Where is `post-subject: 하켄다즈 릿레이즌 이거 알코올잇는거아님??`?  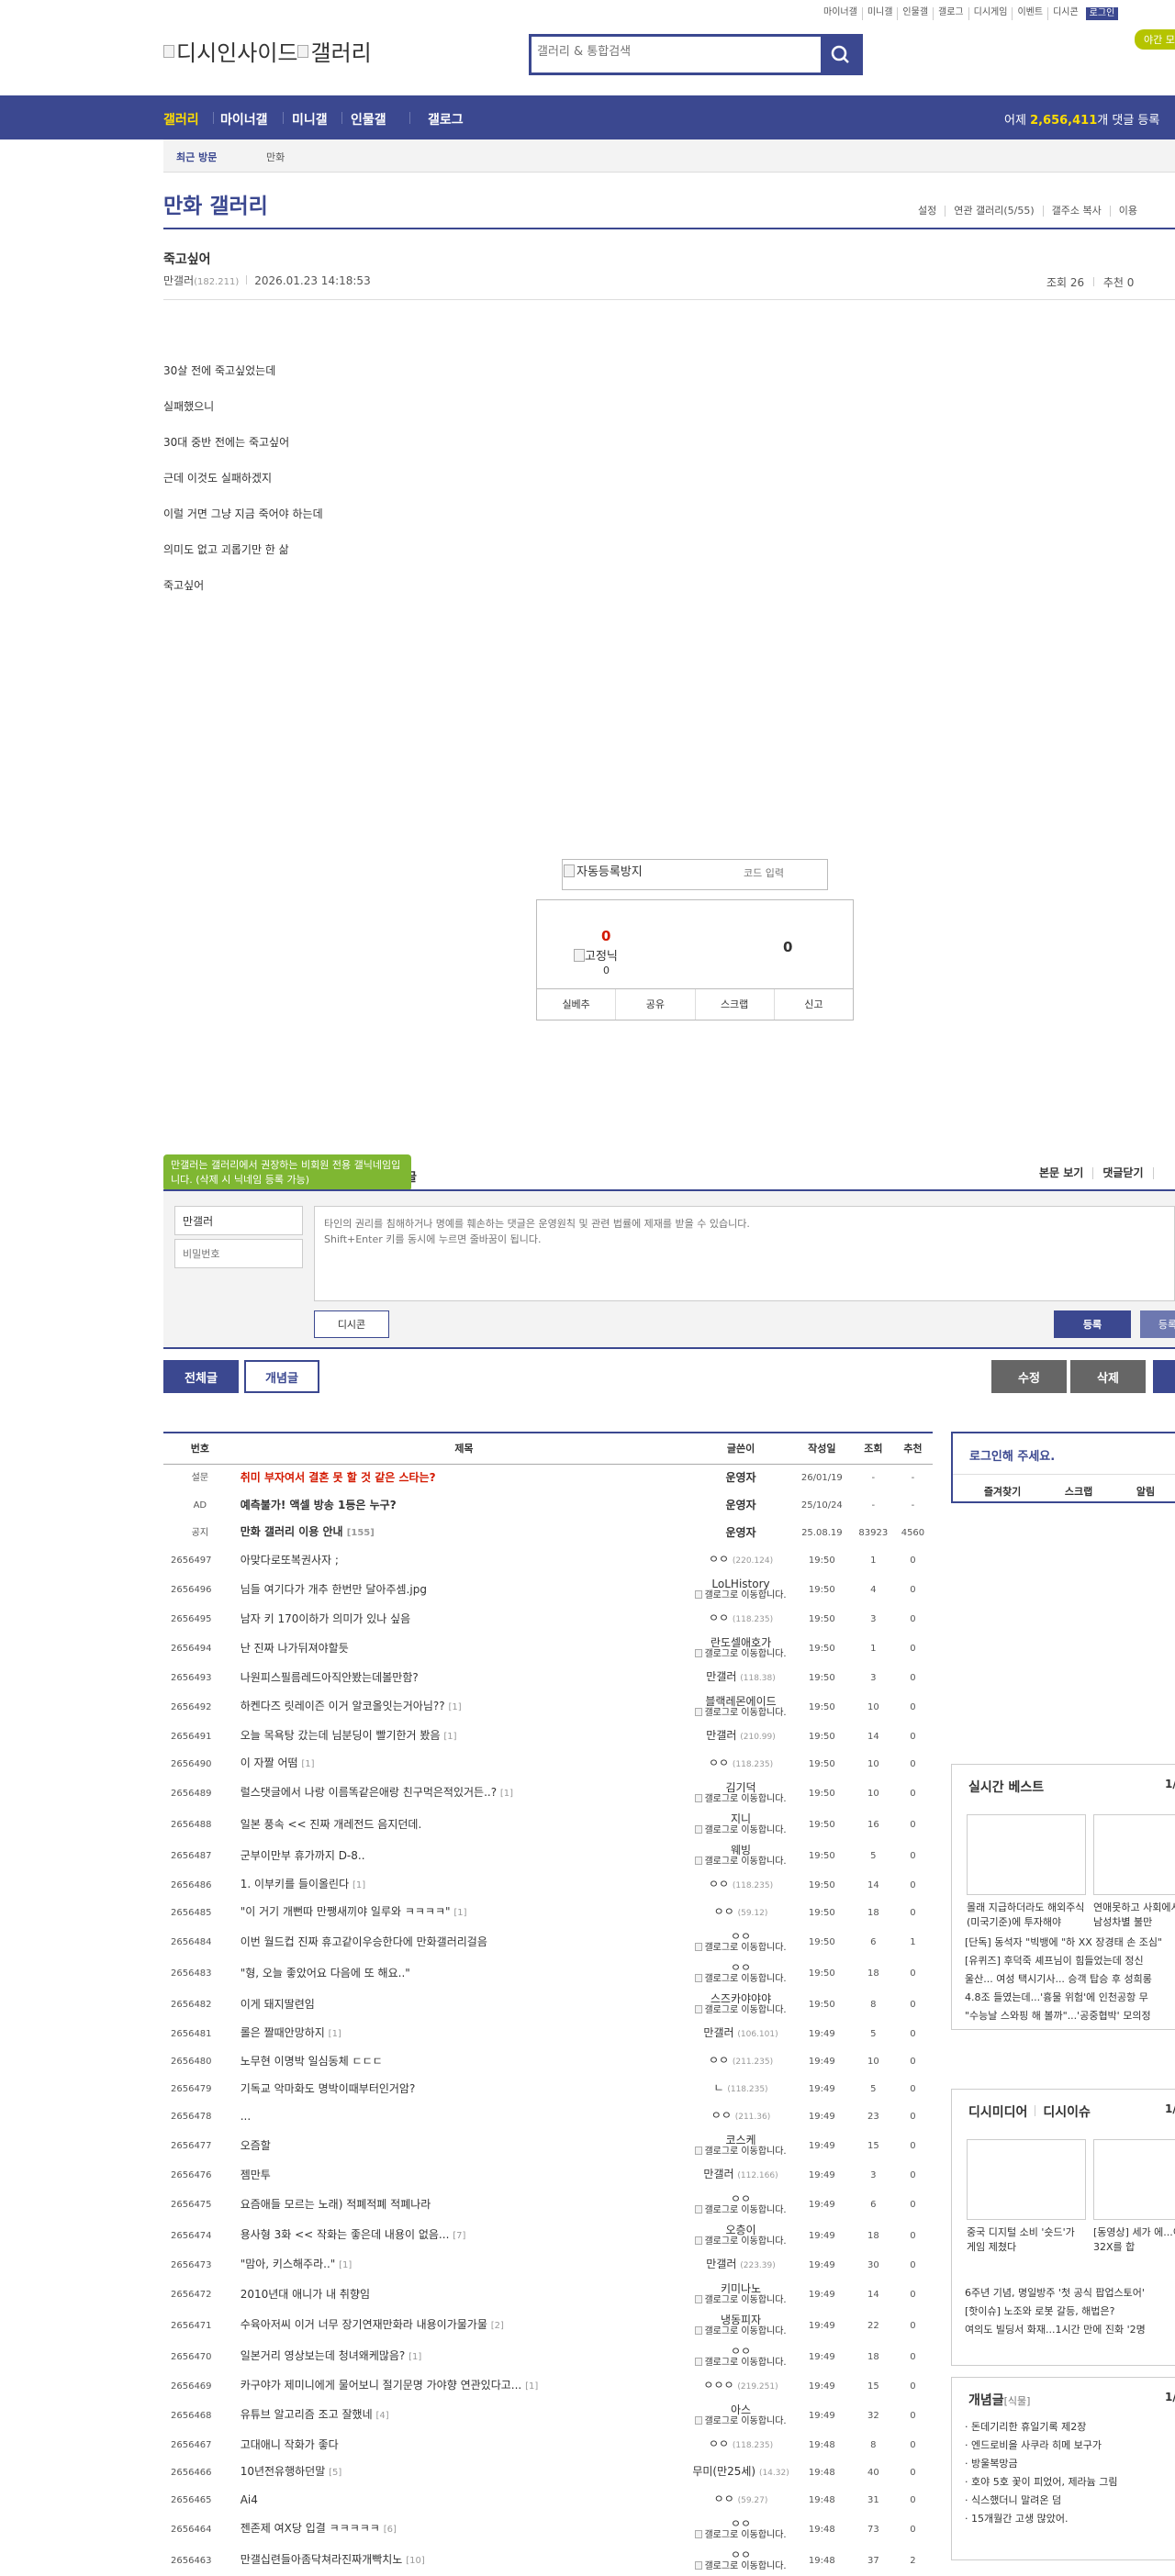 post-subject: 하켄다즈 릿레이즌 이거 알코올잇는거아님?? is located at coordinates (343, 1706).